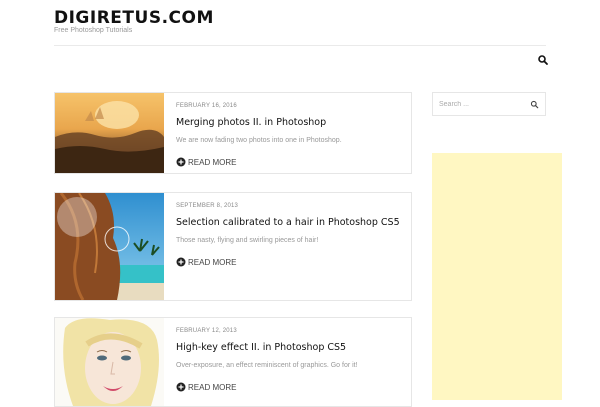  I want to click on post-thumbnail-hair-beach, so click(109, 246).